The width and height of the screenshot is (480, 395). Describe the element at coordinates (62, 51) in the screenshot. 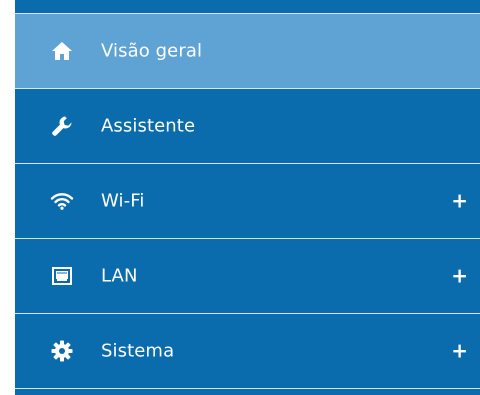

I see `home-icon` at that location.